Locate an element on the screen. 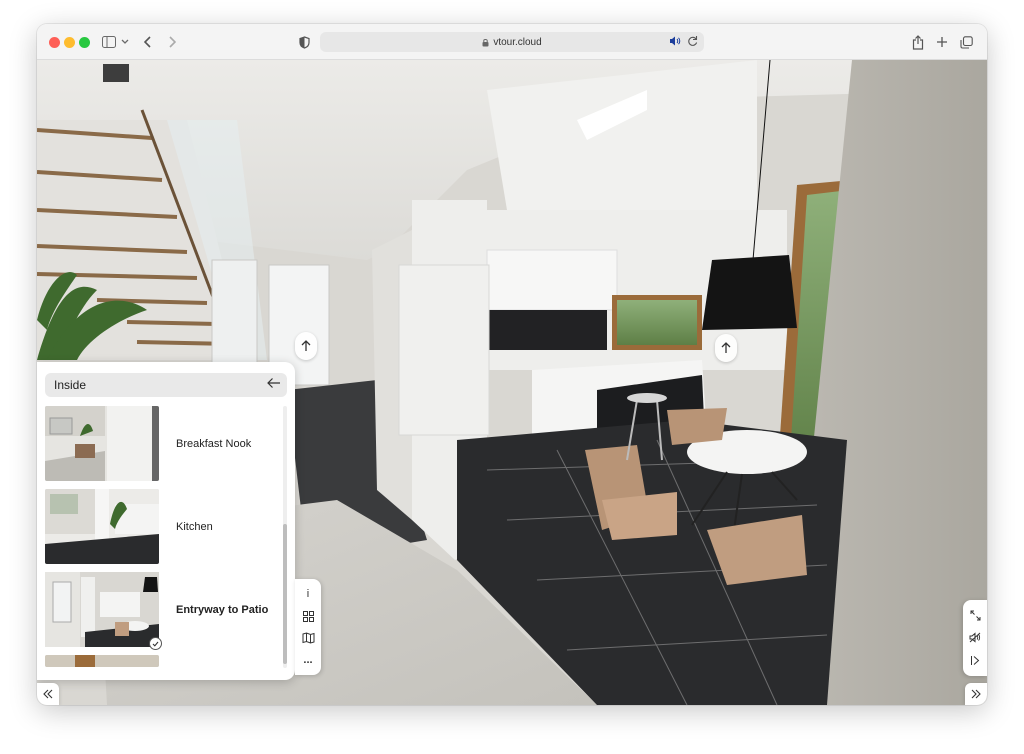 The width and height of the screenshot is (1024, 754). plus-icon is located at coordinates (942, 42).